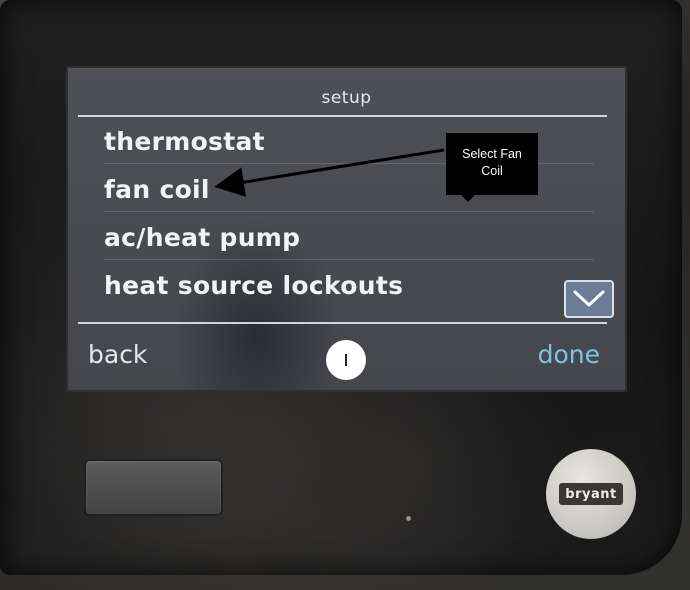 This screenshot has height=590, width=690. I want to click on scroll-down-button, so click(589, 299).